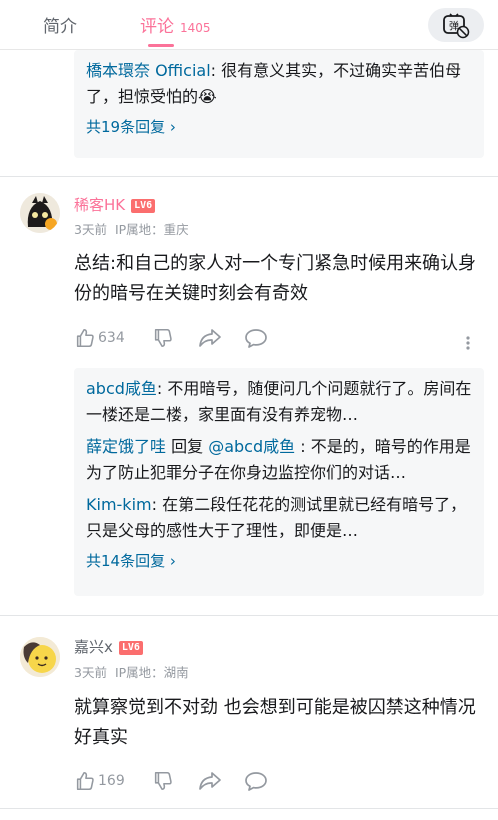 The height and width of the screenshot is (820, 498). I want to click on active-tab-indicator, so click(161, 45).